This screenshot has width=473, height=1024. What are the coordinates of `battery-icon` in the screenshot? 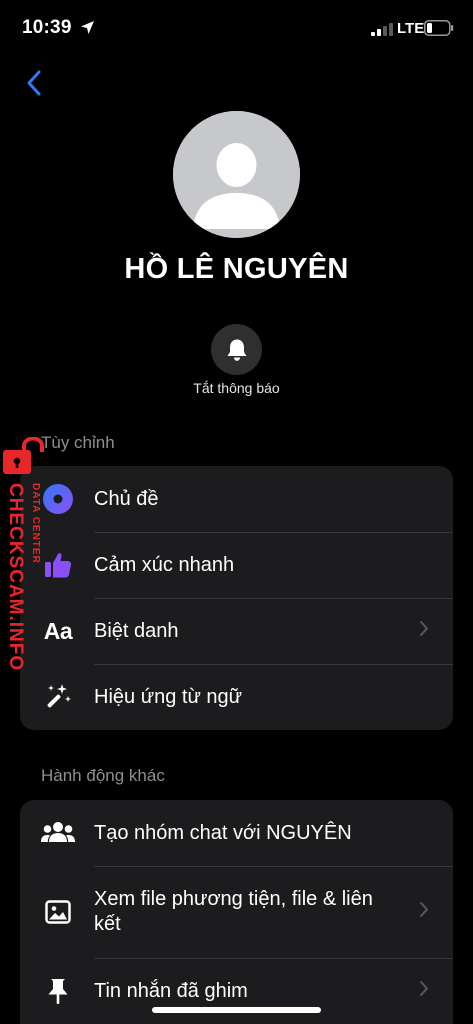 It's located at (439, 30).